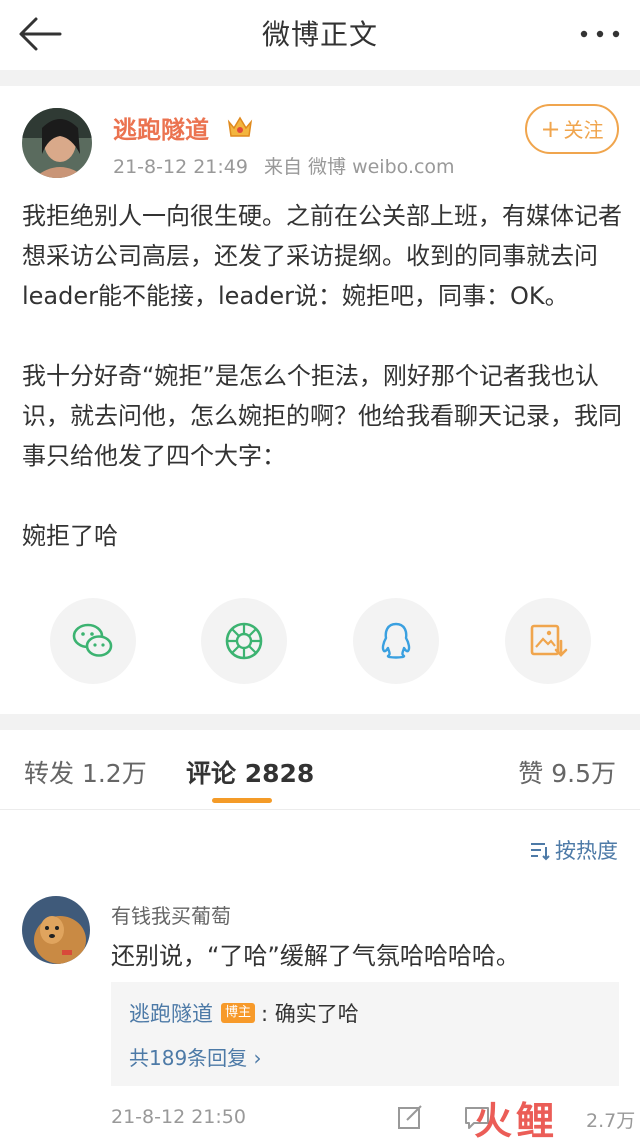  What do you see at coordinates (320, 643) in the screenshot?
I see `share-bar` at bounding box center [320, 643].